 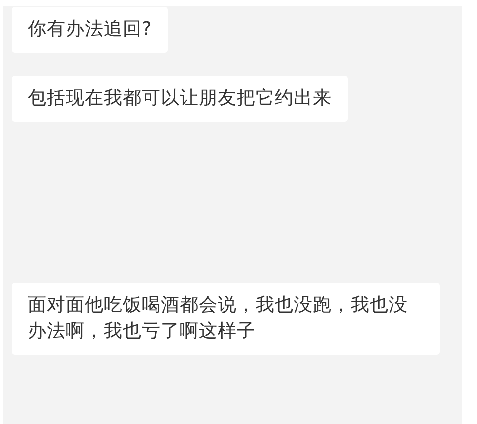 I want to click on message-bubble: 你有办法追回?, so click(x=90, y=30).